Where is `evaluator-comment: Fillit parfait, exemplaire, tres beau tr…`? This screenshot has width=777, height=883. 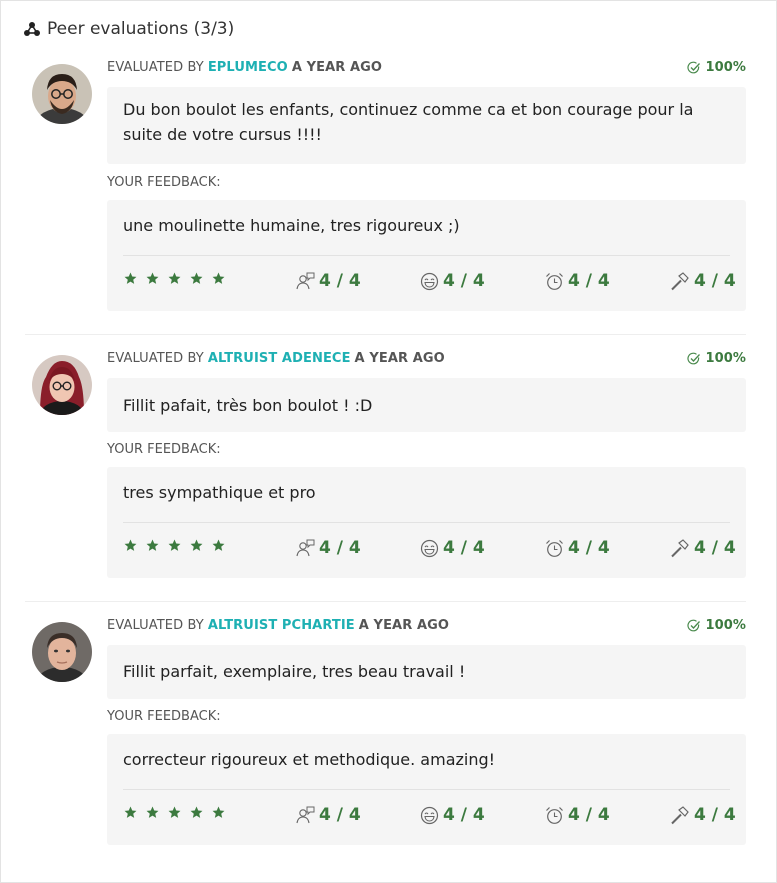 evaluator-comment: Fillit parfait, exemplaire, tres beau tr… is located at coordinates (426, 672).